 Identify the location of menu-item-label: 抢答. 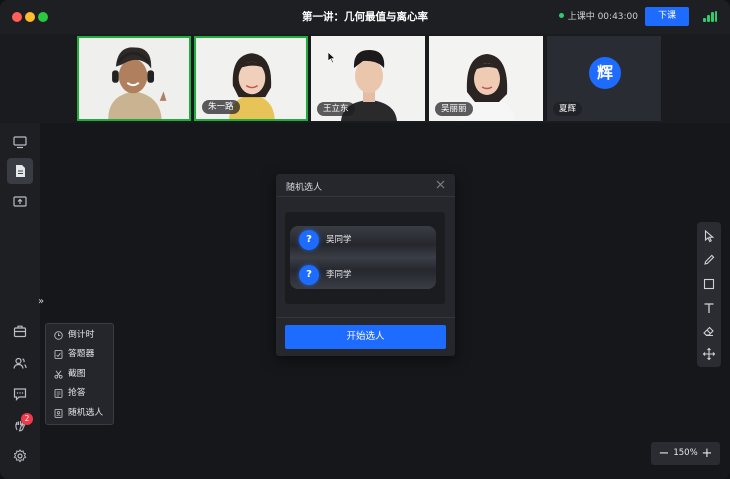
(77, 393).